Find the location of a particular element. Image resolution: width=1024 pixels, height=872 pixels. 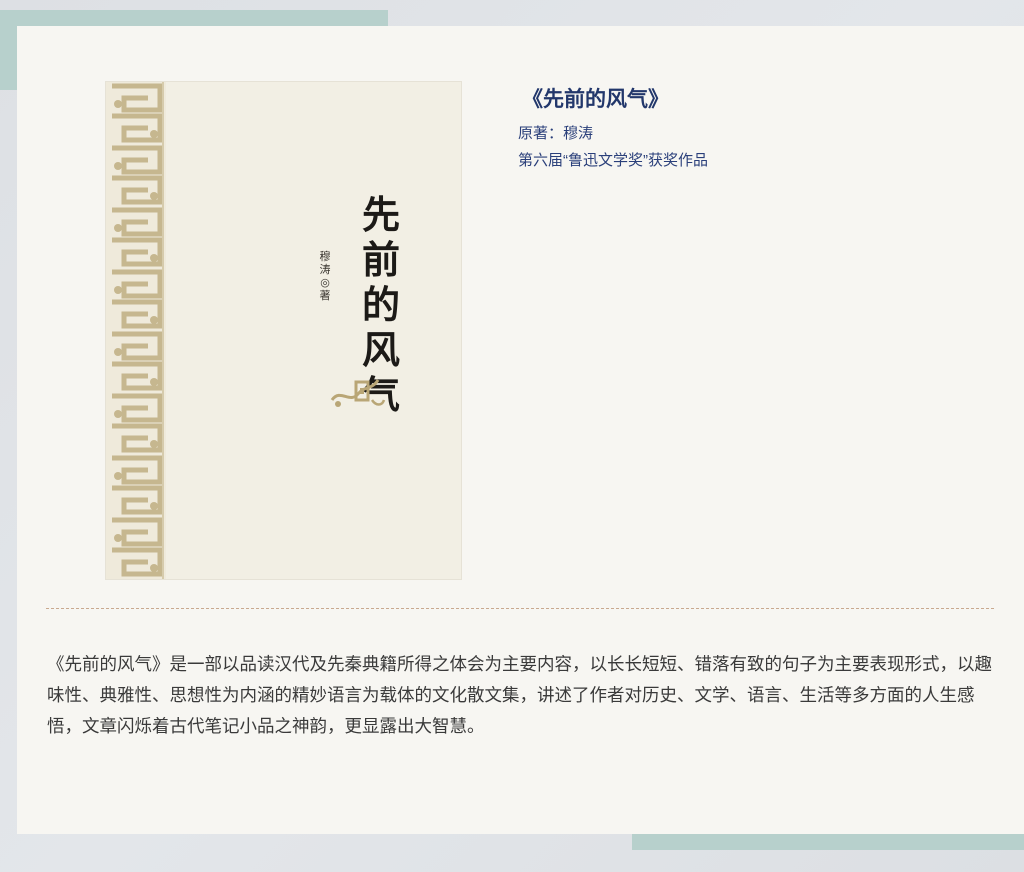

section-divider is located at coordinates (520, 608).